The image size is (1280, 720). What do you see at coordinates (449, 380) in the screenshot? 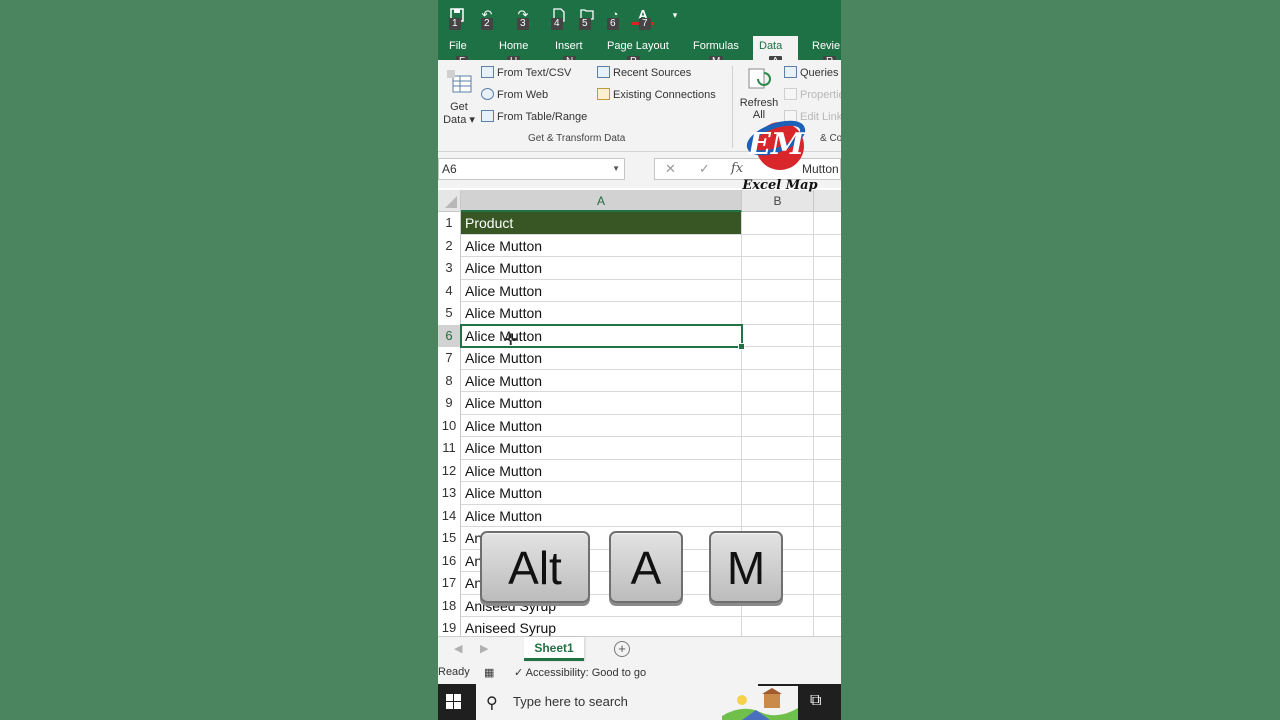
I see `row-header: 8` at bounding box center [449, 380].